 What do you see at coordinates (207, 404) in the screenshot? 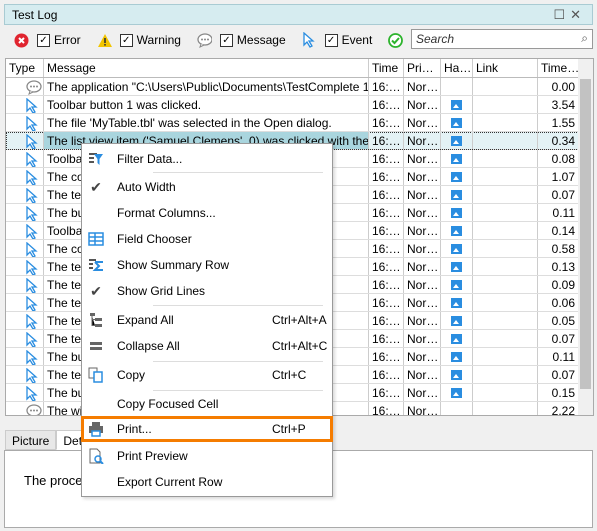
I see `menu-item-copy-focused-cell: Copy Focused Cell` at bounding box center [207, 404].